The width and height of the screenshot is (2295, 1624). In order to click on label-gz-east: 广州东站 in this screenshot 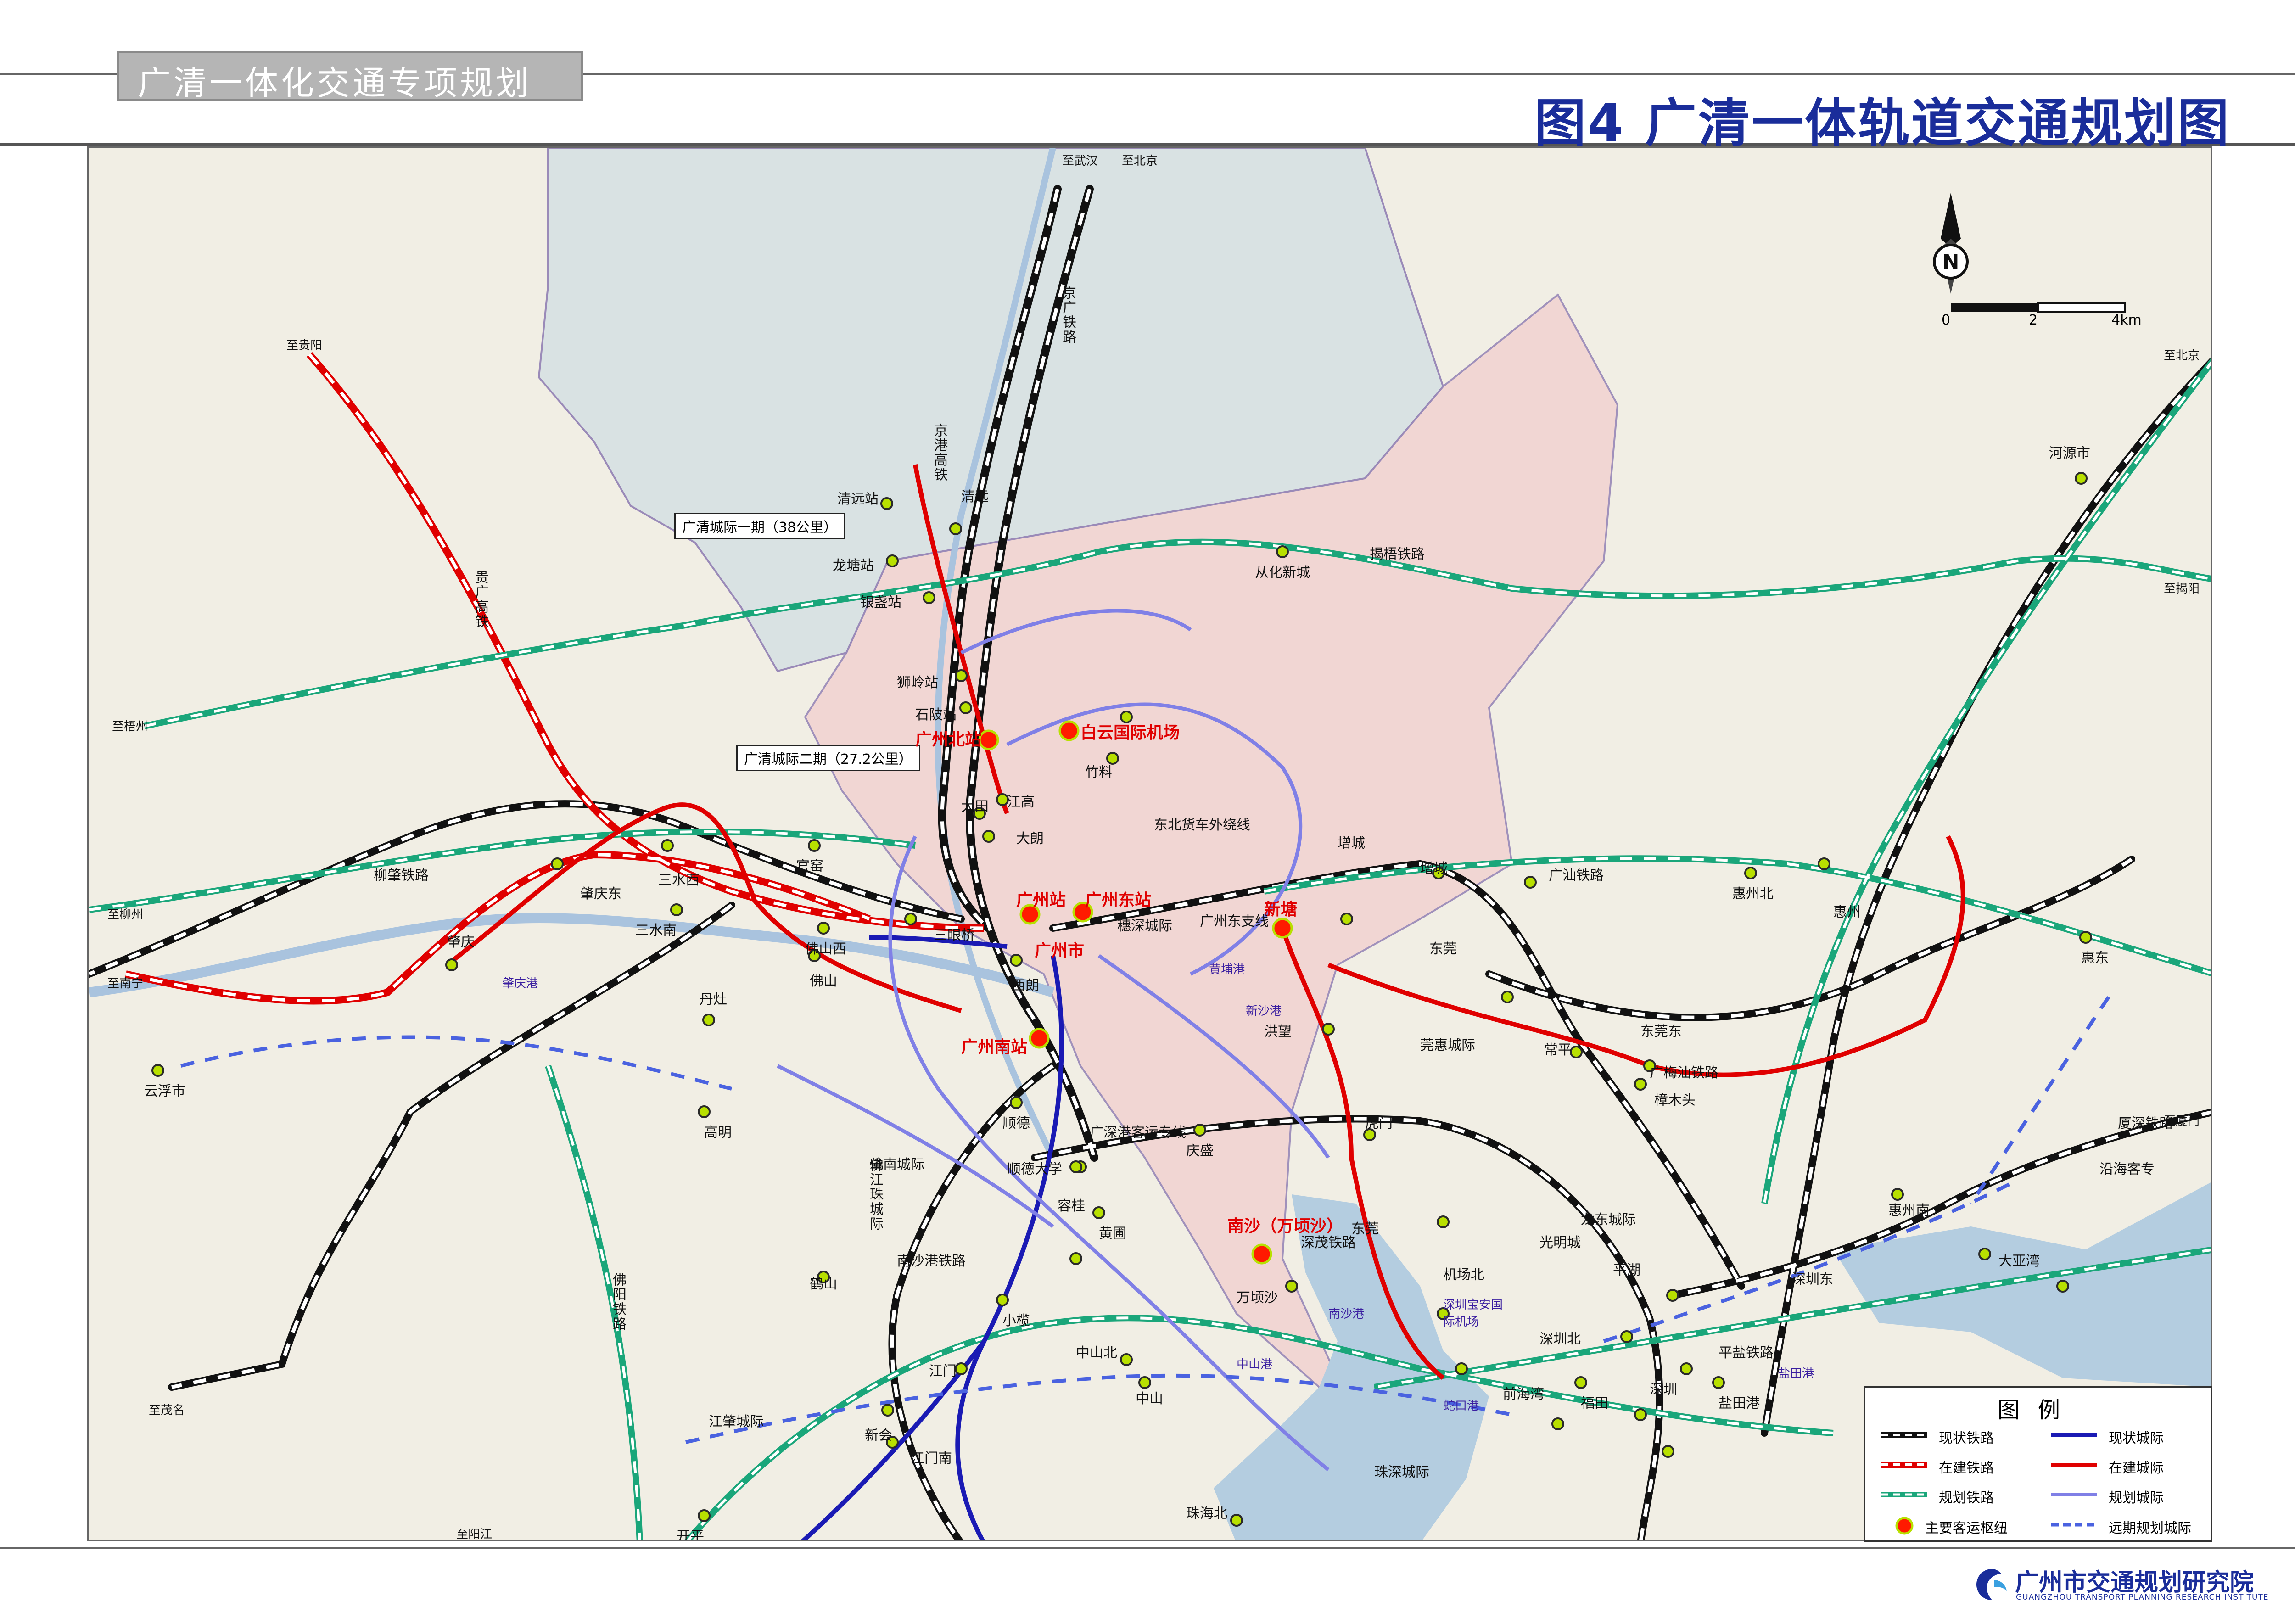, I will do `click(1118, 900)`.